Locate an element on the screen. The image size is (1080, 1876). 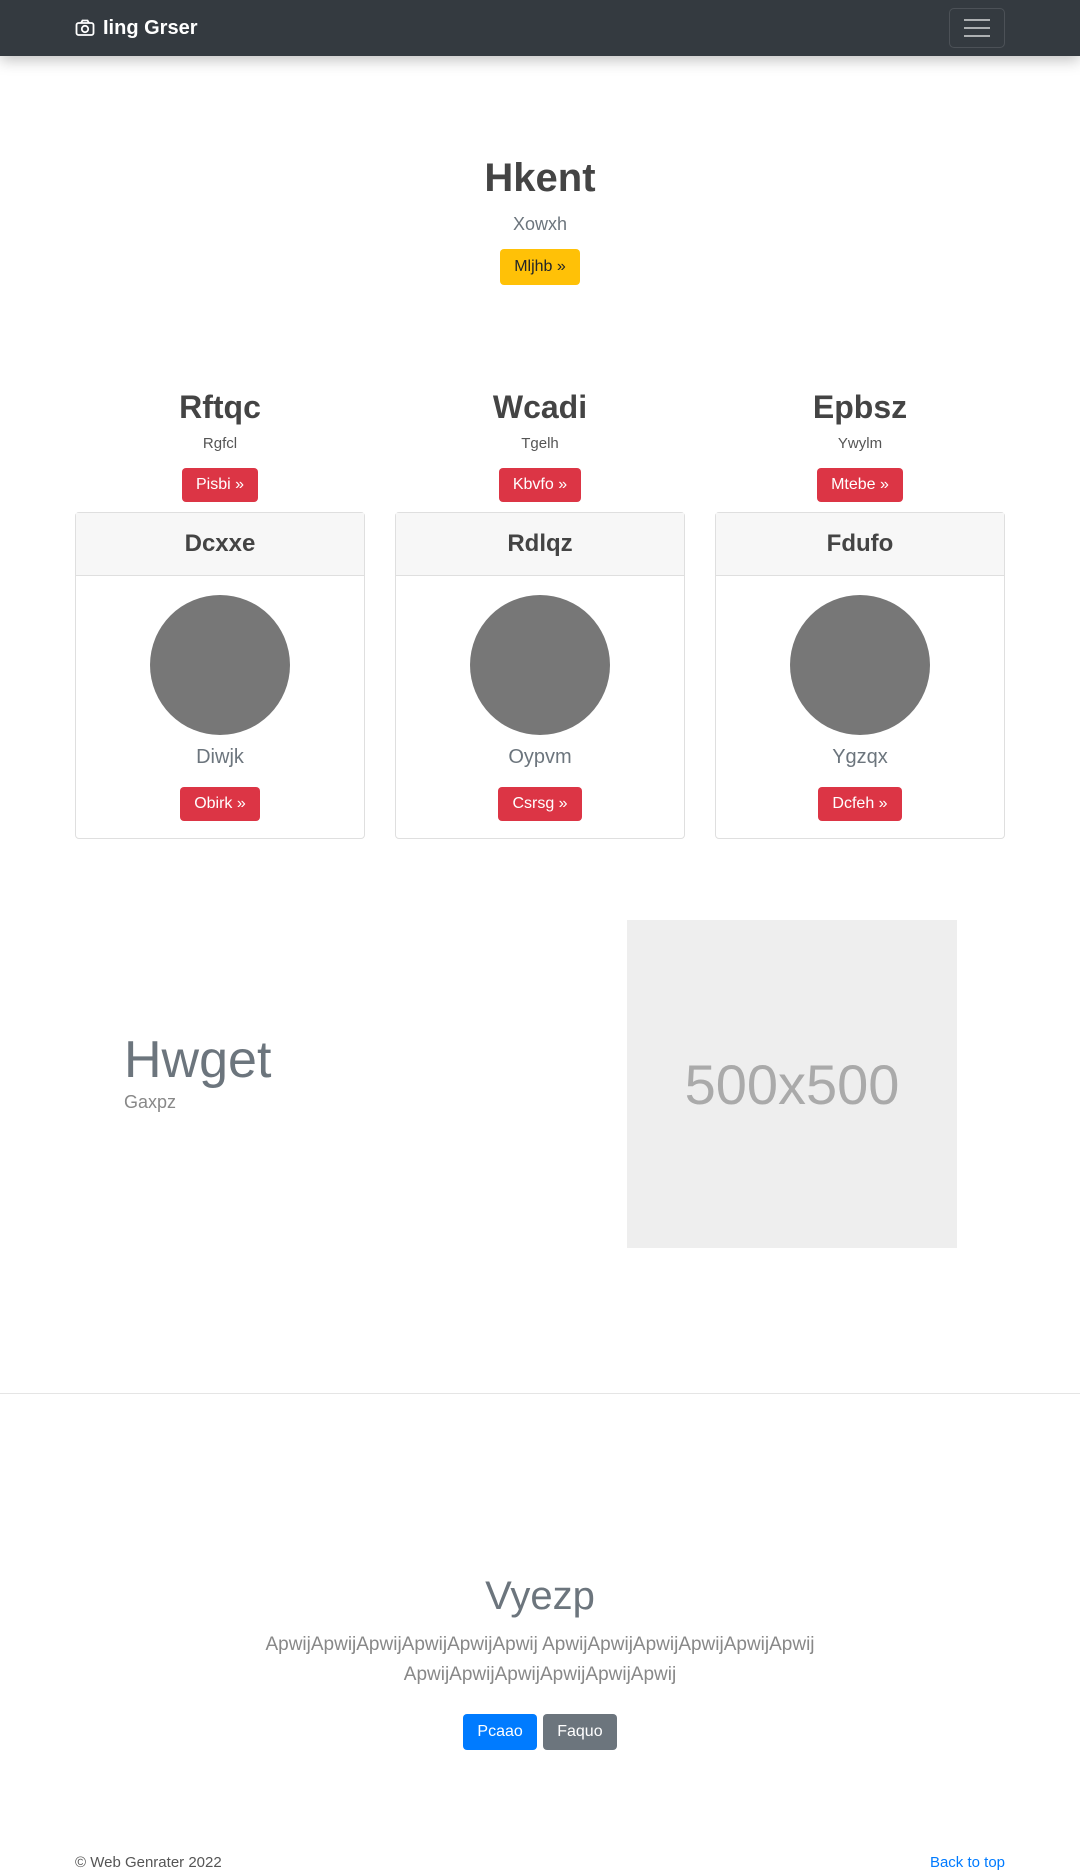
feature-column-2: Wcadi Tgelh Kbvfo » is located at coordinates (540, 443).